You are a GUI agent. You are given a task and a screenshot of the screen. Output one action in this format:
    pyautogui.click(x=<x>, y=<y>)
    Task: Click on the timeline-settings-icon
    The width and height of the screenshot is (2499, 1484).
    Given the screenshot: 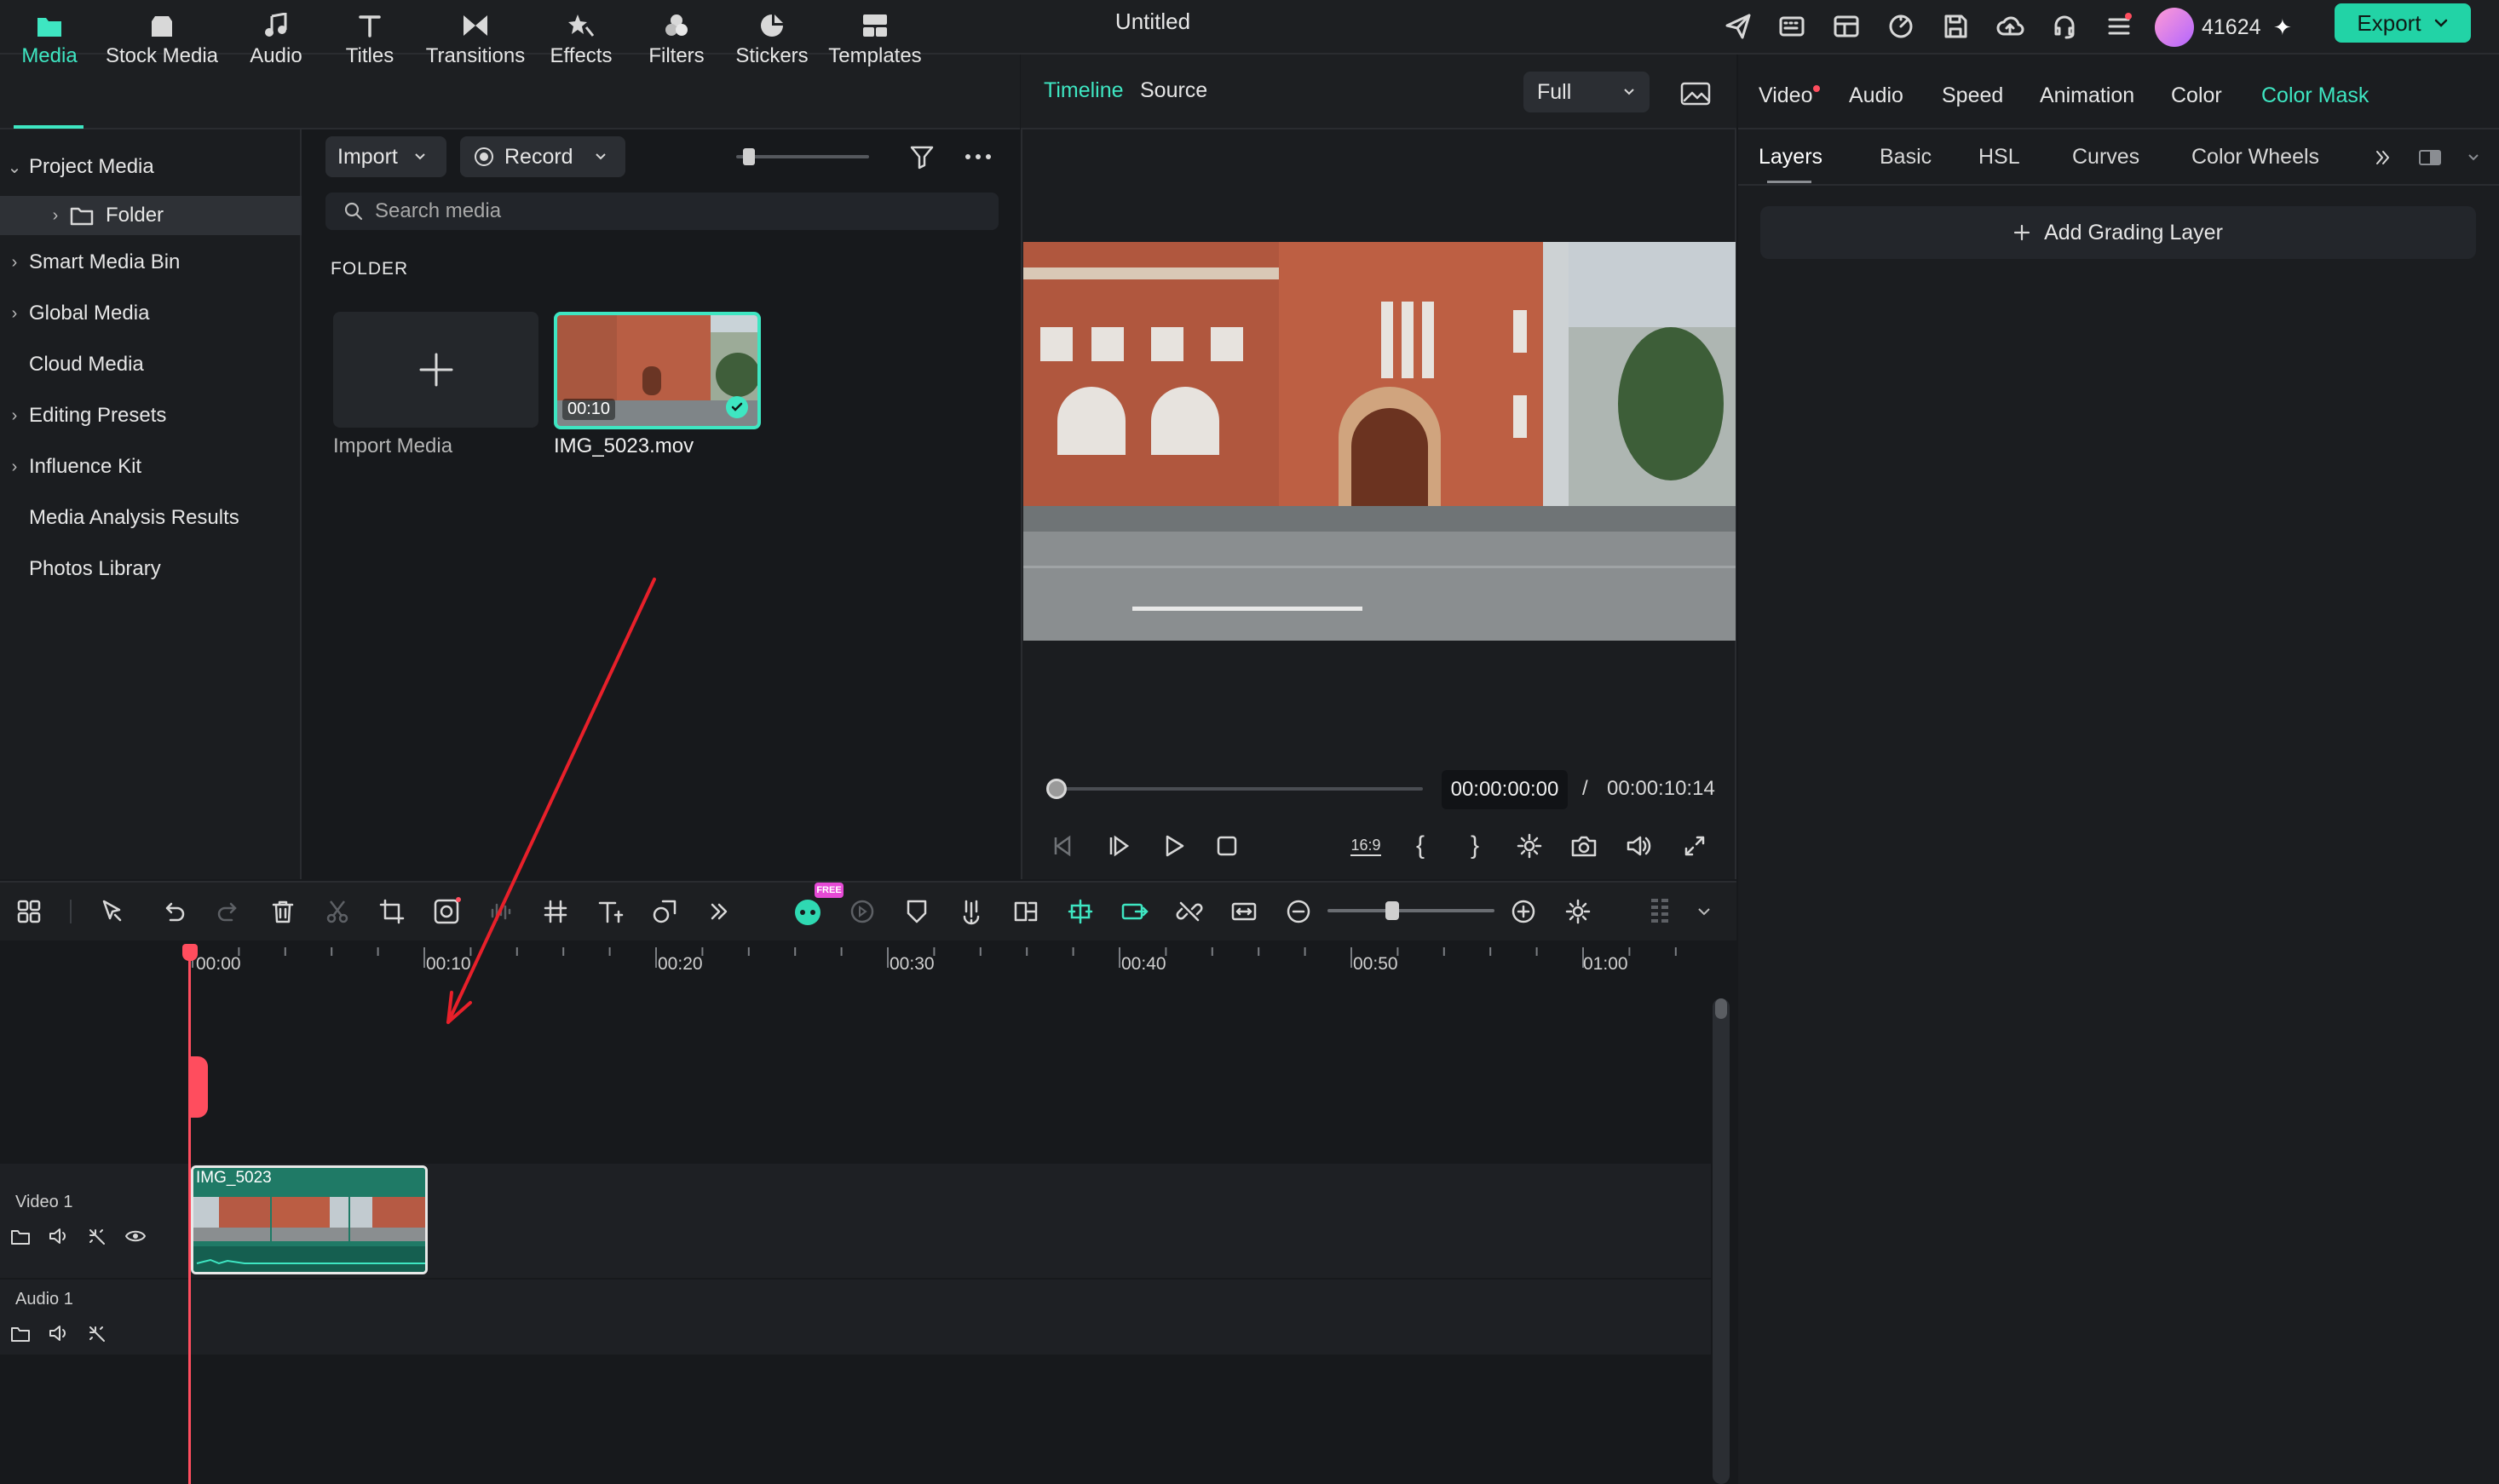 What is the action you would take?
    pyautogui.click(x=1578, y=911)
    